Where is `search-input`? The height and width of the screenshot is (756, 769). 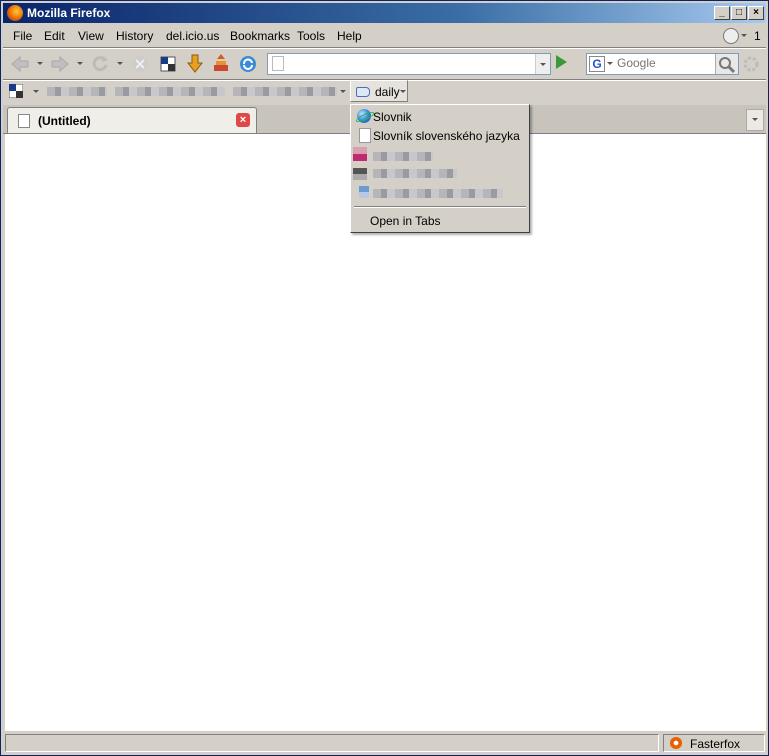
search-input is located at coordinates (662, 63).